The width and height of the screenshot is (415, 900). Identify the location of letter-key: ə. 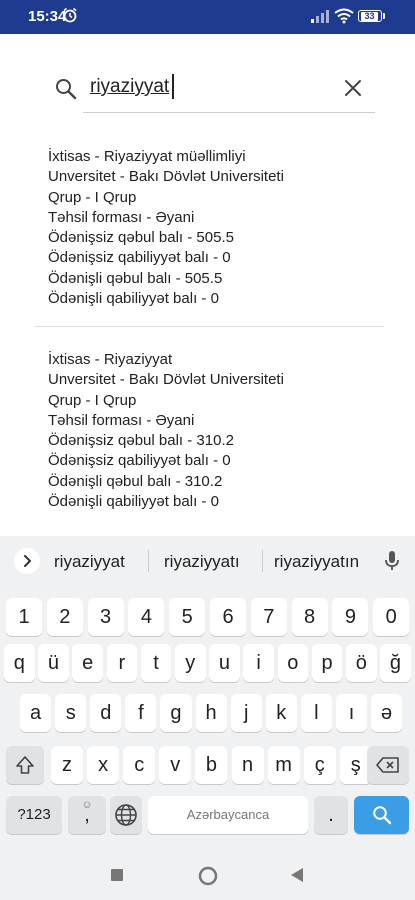
(387, 713).